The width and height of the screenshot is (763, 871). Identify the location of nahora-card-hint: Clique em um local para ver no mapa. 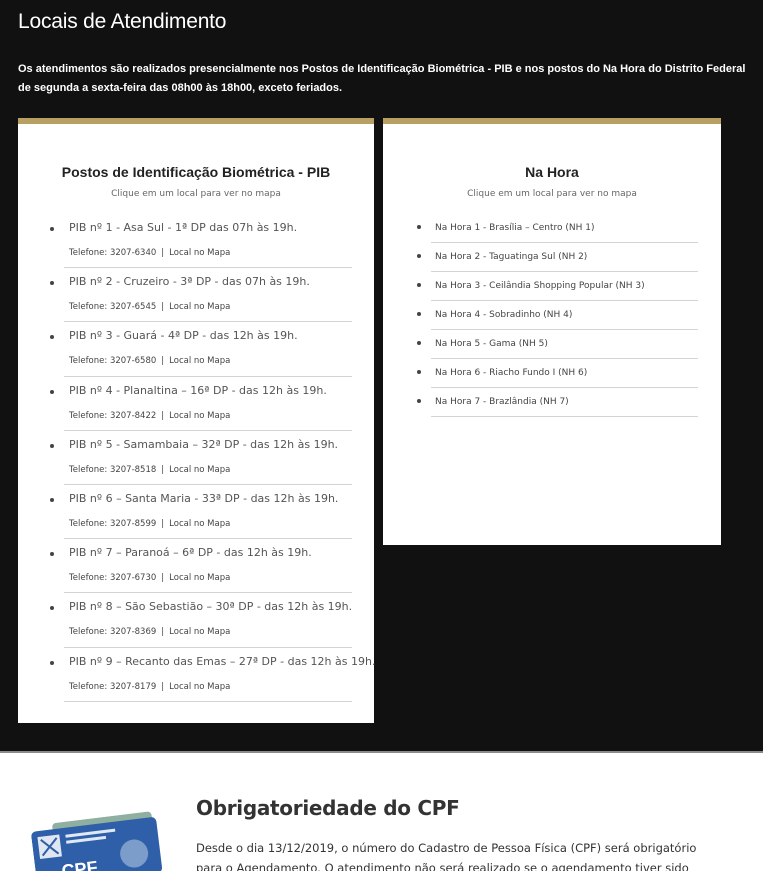
(552, 194).